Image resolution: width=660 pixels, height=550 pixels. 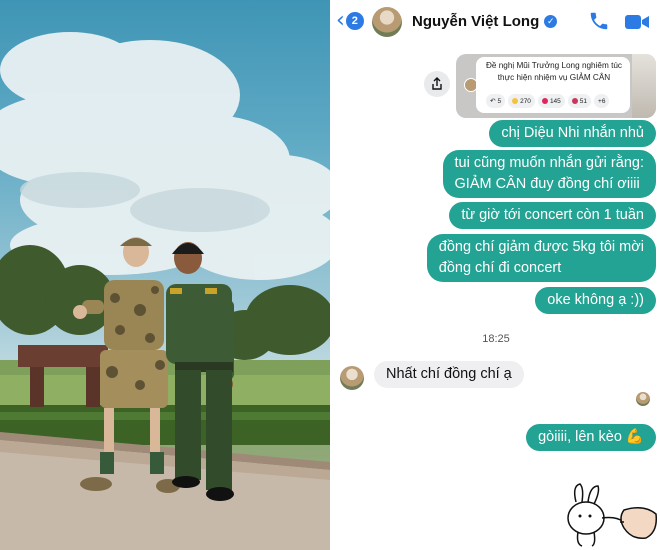 I want to click on back-button: ‹ 2, so click(x=350, y=21).